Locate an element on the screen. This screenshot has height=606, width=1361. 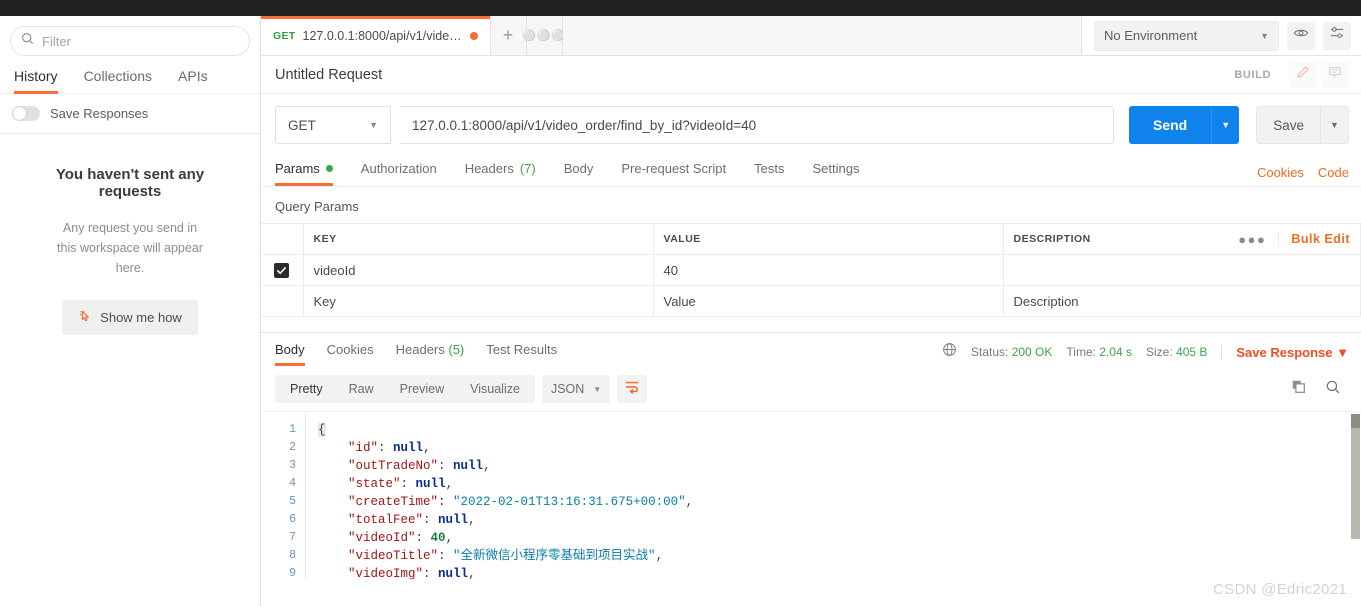
filter-input is located at coordinates (140, 41).